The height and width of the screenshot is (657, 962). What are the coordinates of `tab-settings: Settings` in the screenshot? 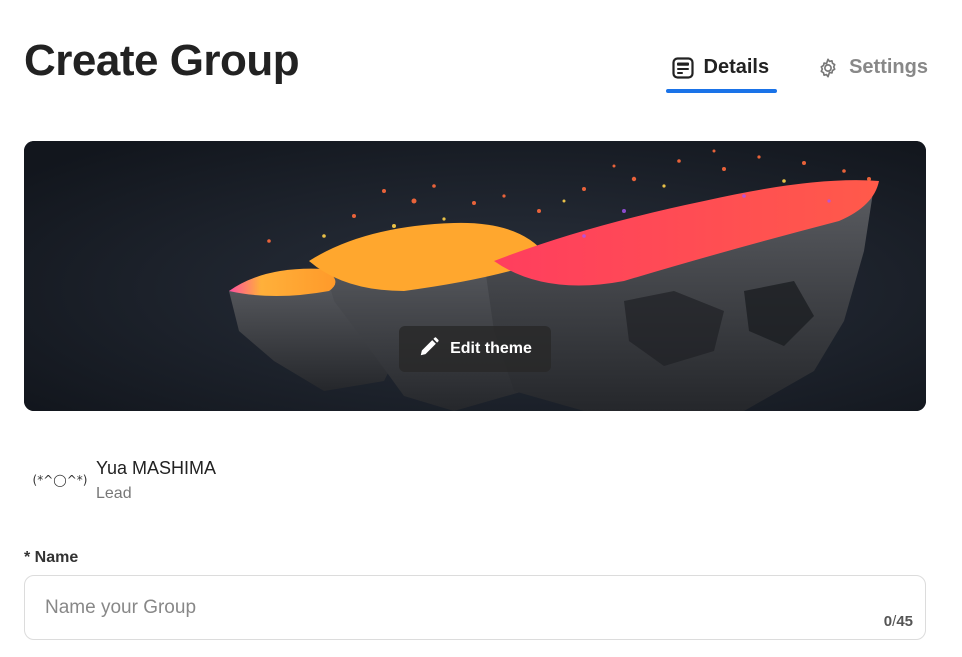 It's located at (870, 70).